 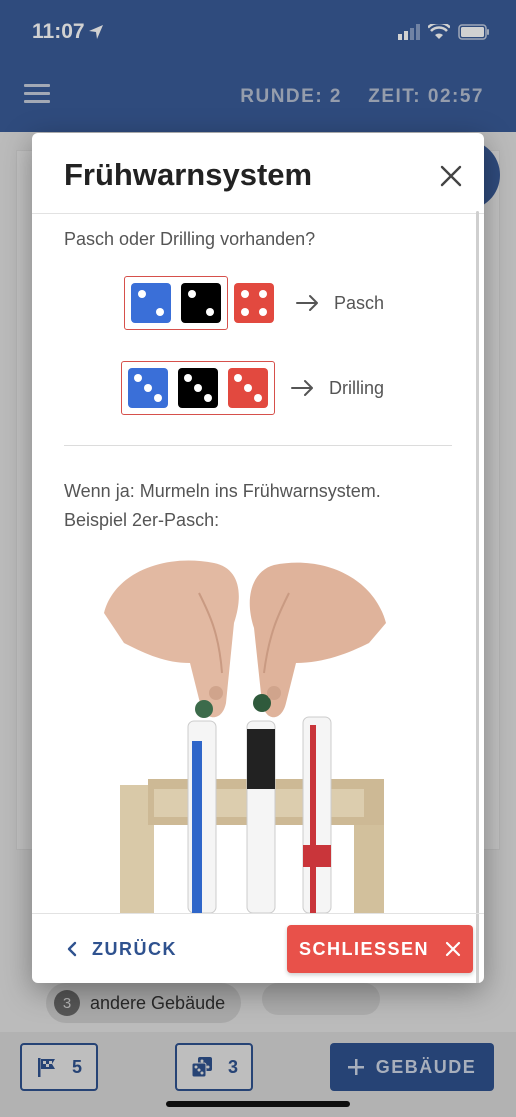 What do you see at coordinates (72, 949) in the screenshot?
I see `chevron-left-icon` at bounding box center [72, 949].